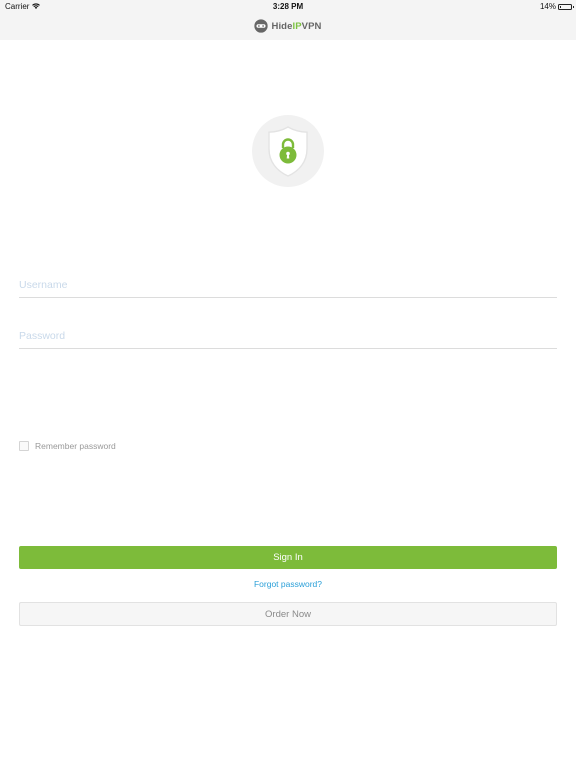  Describe the element at coordinates (288, 285) in the screenshot. I see `username-input` at that location.